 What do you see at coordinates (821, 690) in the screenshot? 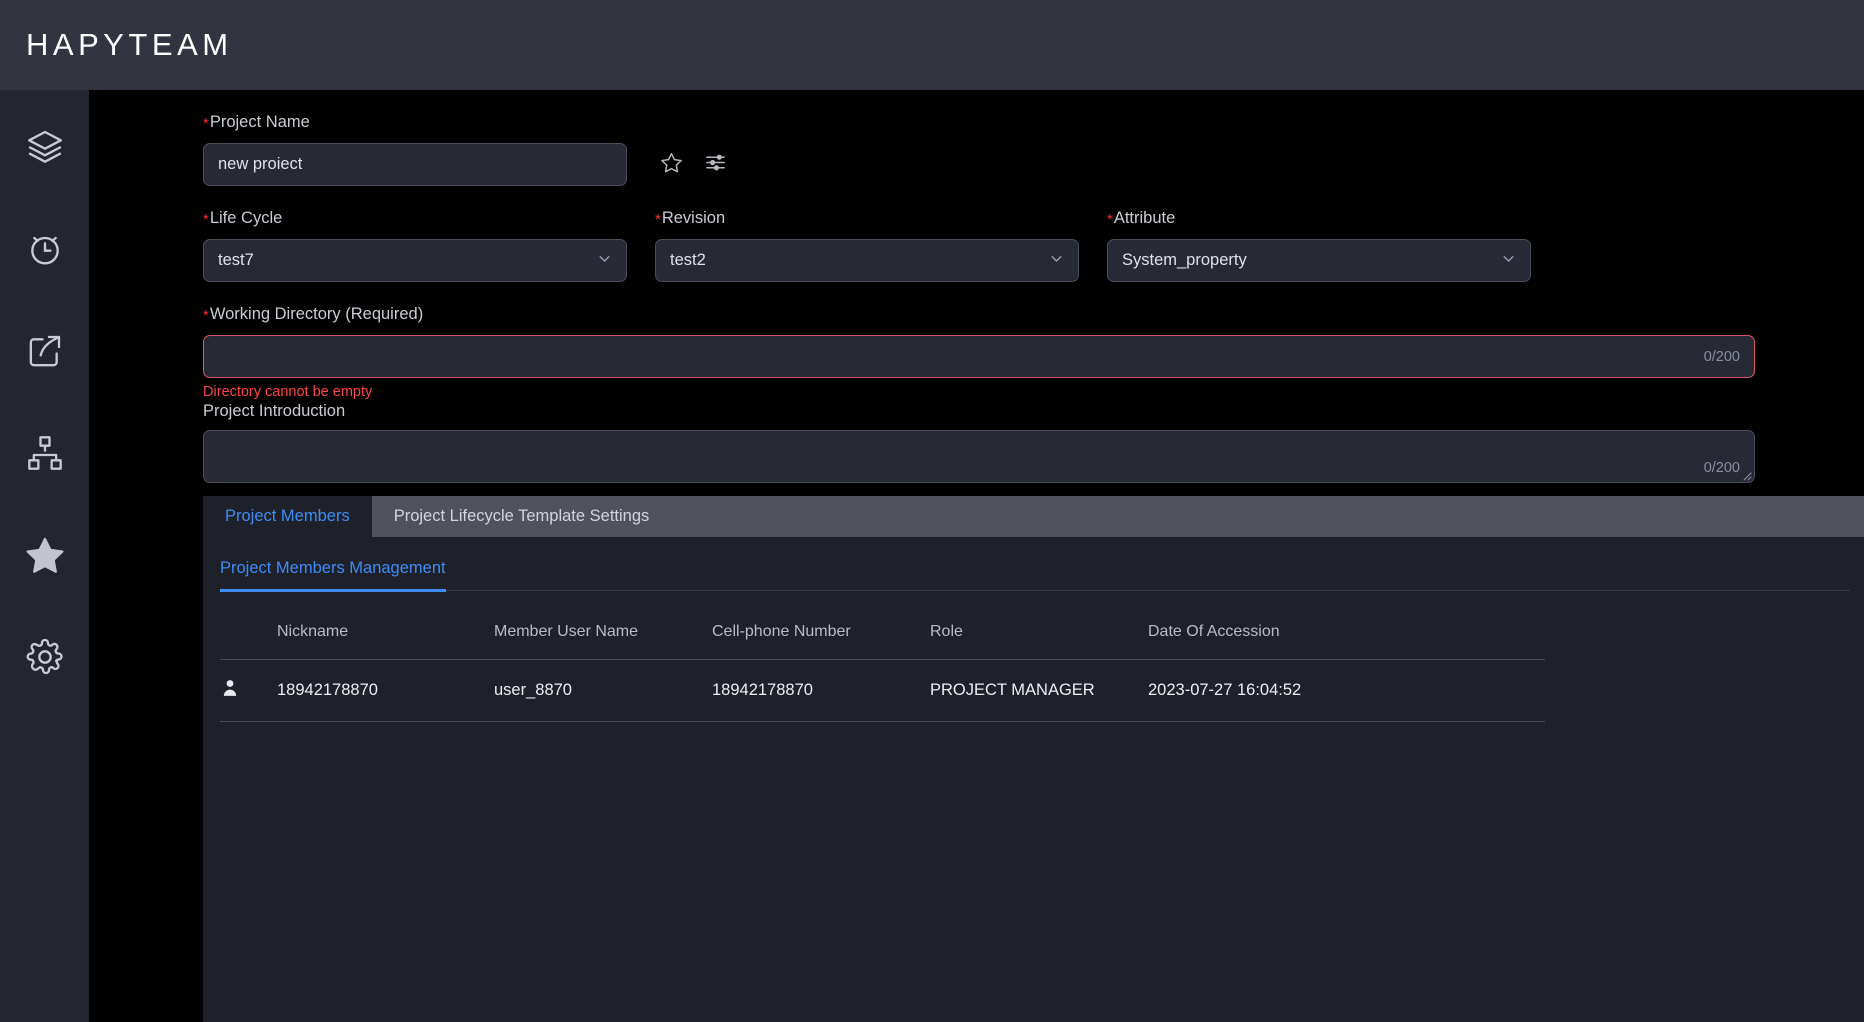
I see `cell-cell-phone-number: 18942178870` at bounding box center [821, 690].